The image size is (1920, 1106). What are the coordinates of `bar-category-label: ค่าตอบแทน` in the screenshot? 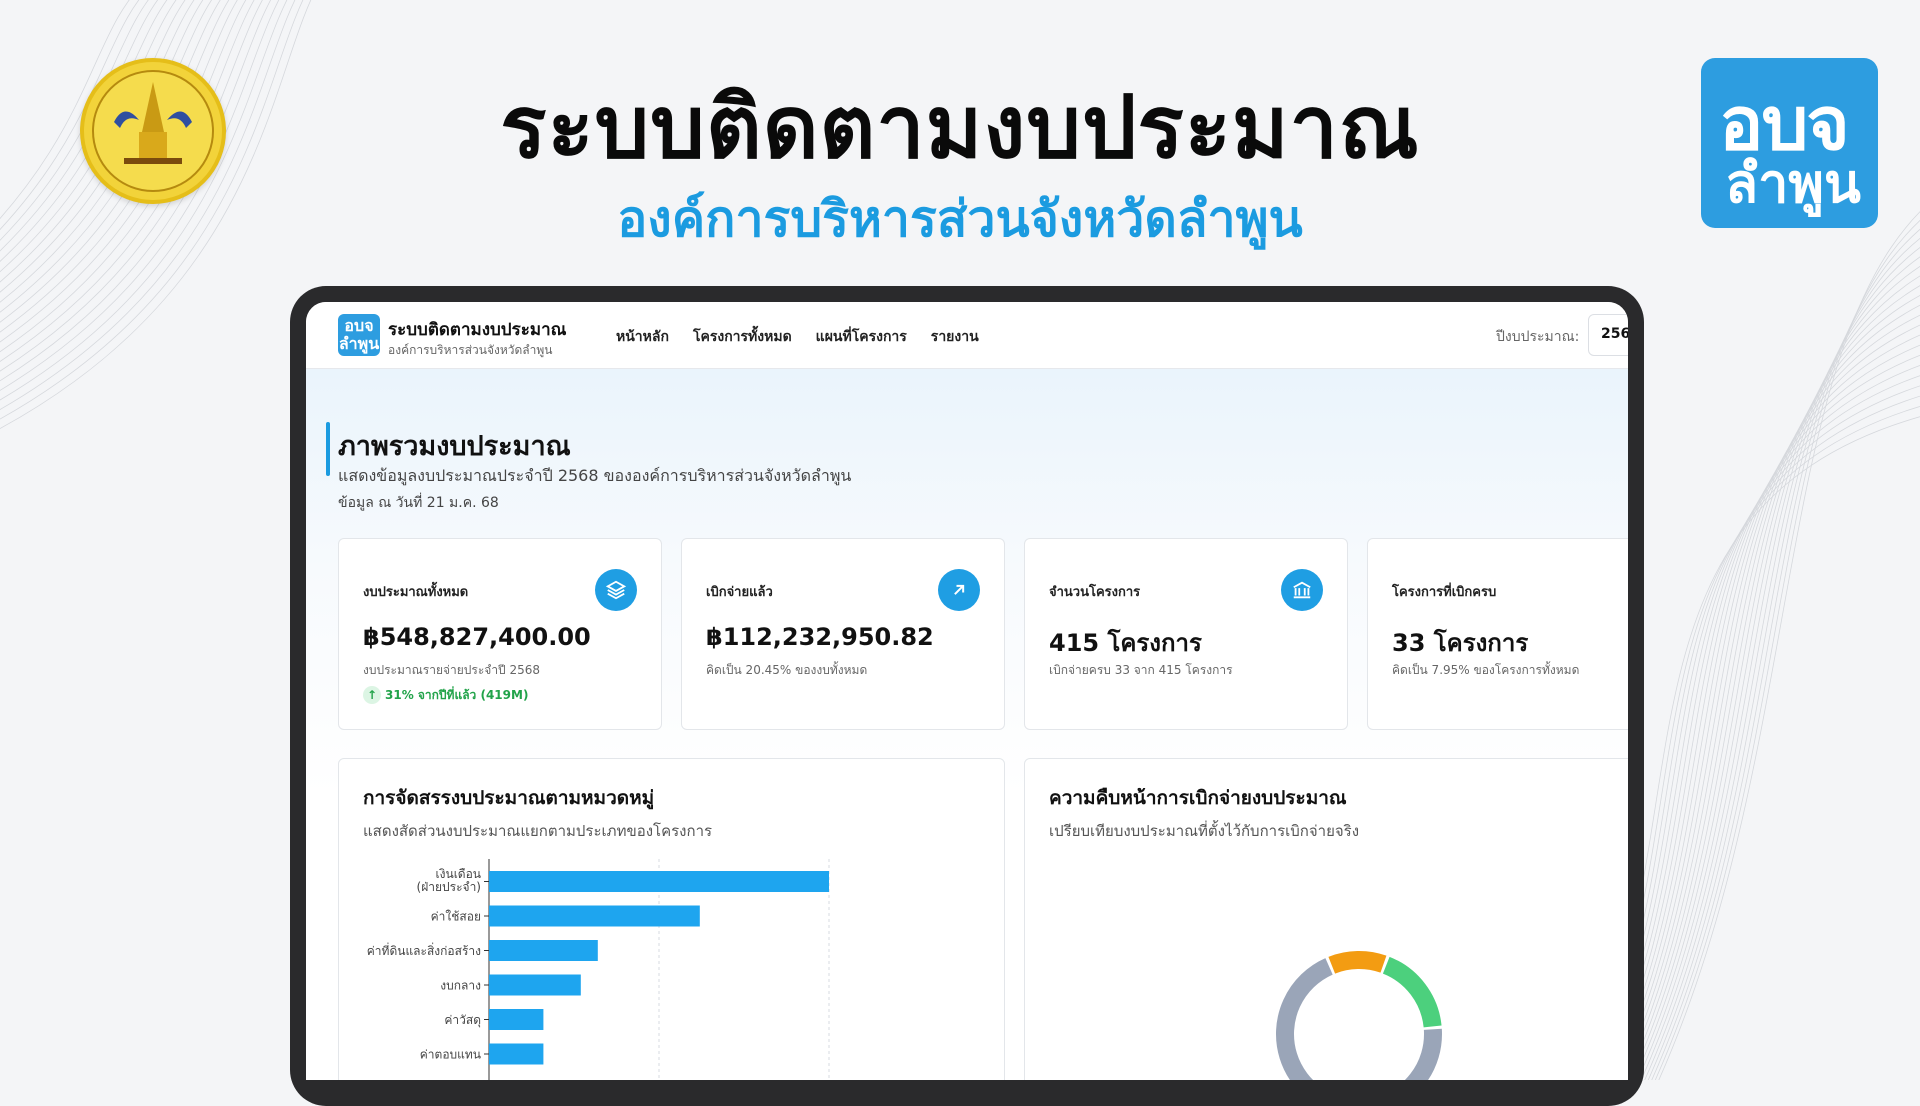 It's located at (450, 1055).